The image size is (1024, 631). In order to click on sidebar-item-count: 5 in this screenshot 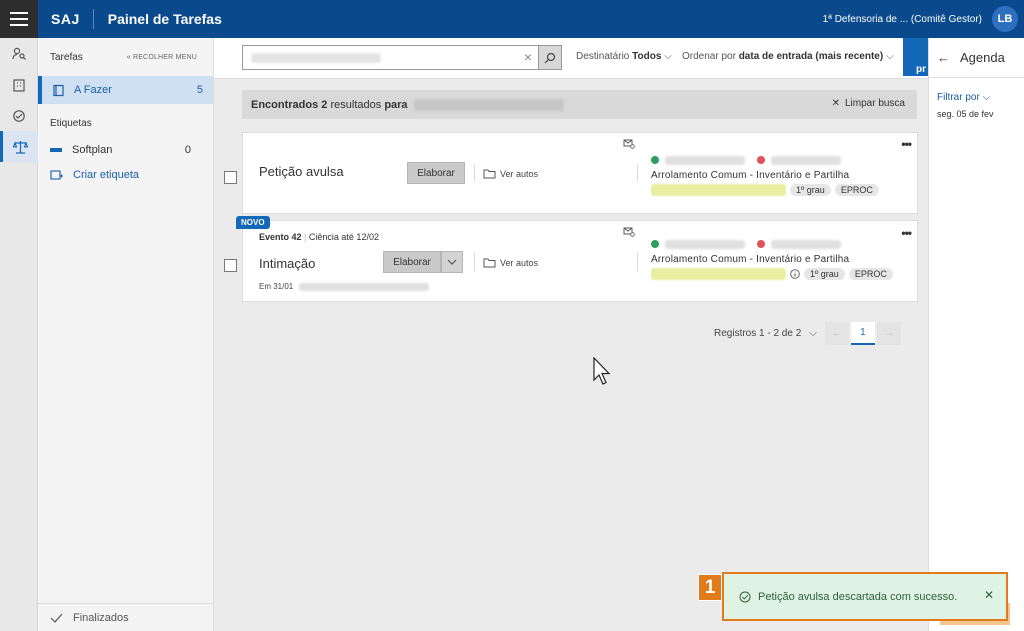, I will do `click(199, 90)`.